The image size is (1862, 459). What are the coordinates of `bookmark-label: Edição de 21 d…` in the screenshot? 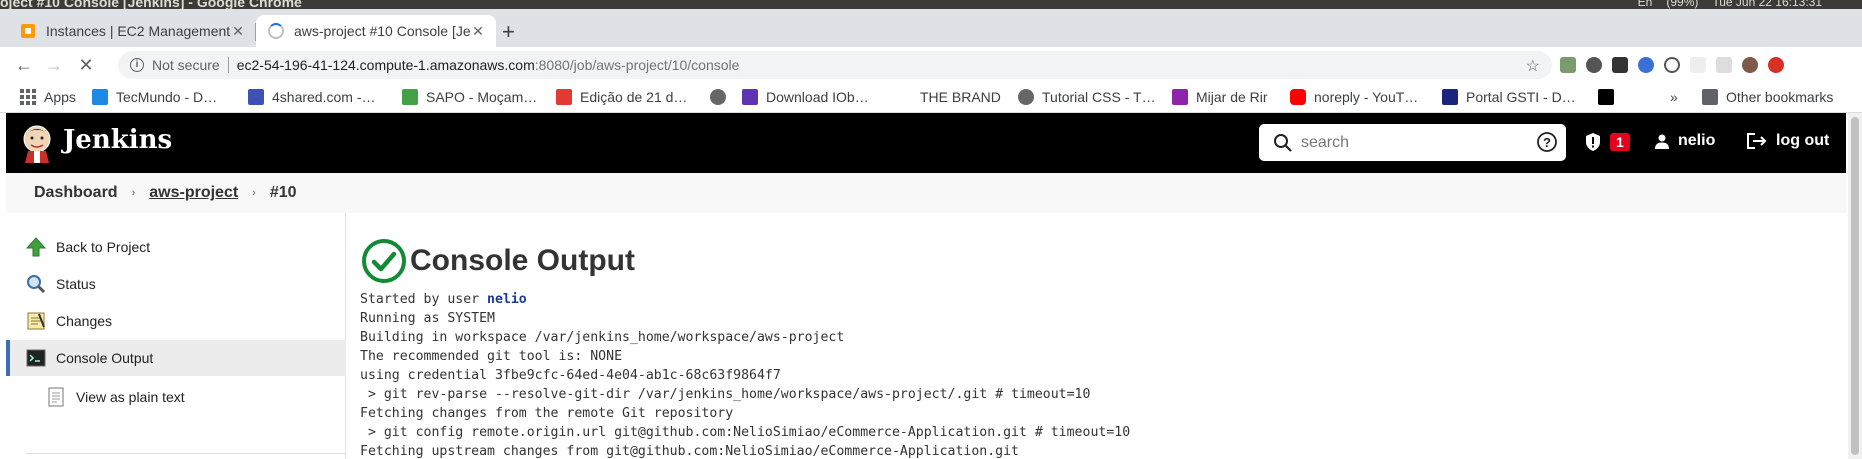 It's located at (634, 97).